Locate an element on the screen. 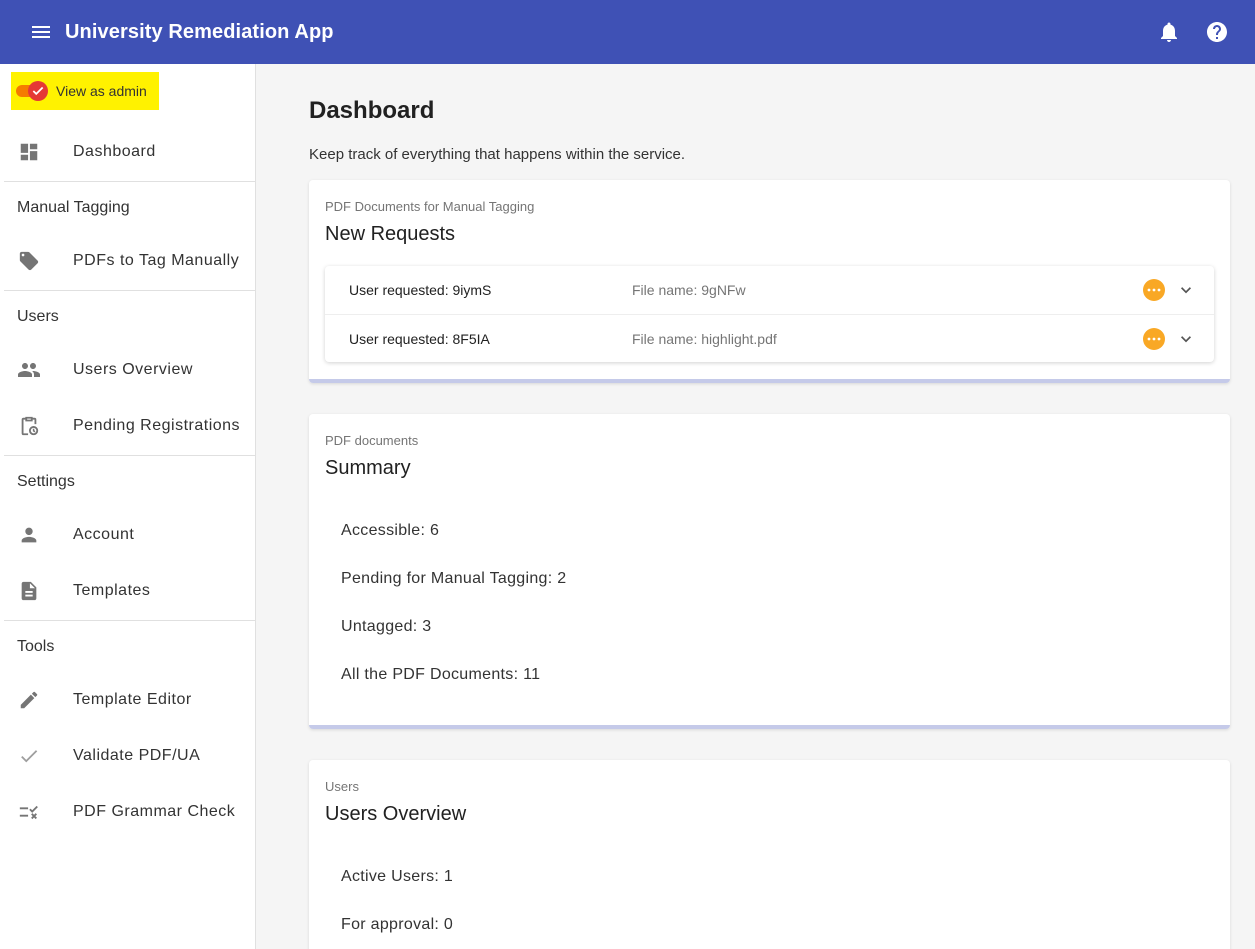  rule-icon is located at coordinates (29, 812).